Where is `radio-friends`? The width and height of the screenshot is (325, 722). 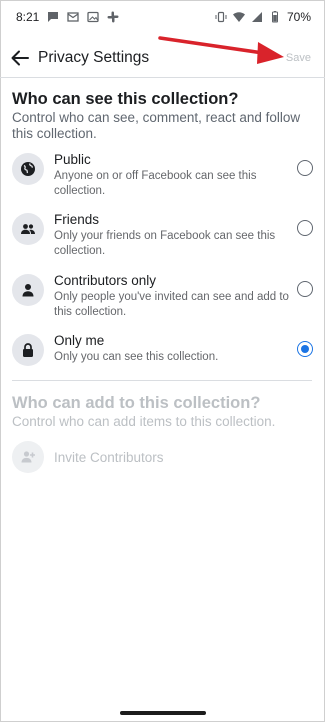
radio-friends is located at coordinates (305, 228).